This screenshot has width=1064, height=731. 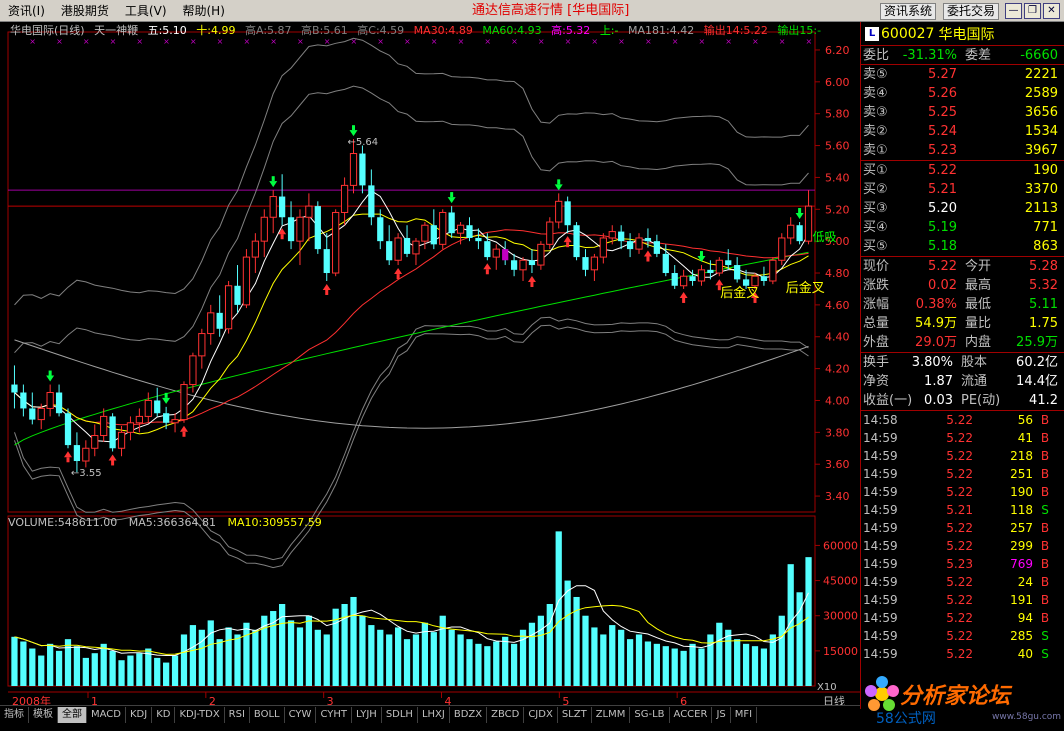 I want to click on tab-cyw: CYW, so click(x=301, y=714).